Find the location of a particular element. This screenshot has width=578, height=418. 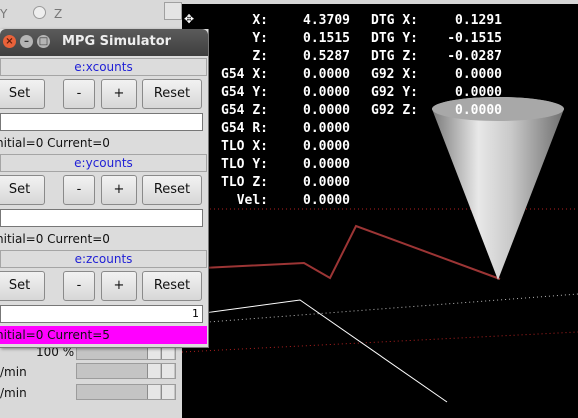

dro-label: TLO Y: is located at coordinates (244, 164).